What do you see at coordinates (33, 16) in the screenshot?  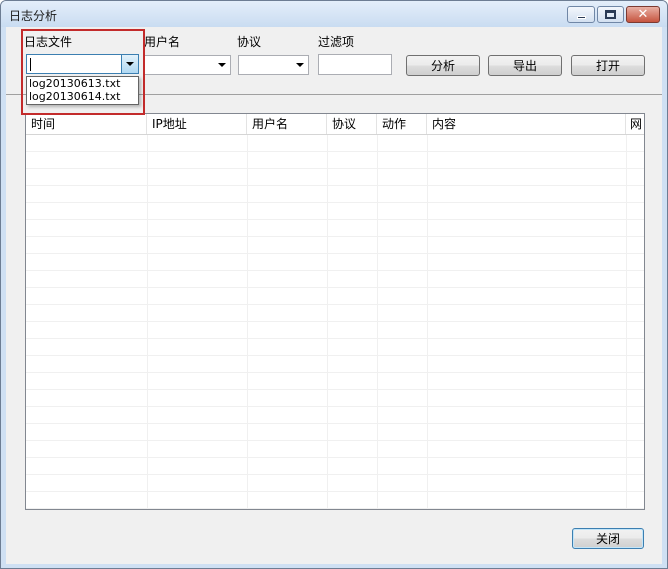 I see `window-title: 日志分析` at bounding box center [33, 16].